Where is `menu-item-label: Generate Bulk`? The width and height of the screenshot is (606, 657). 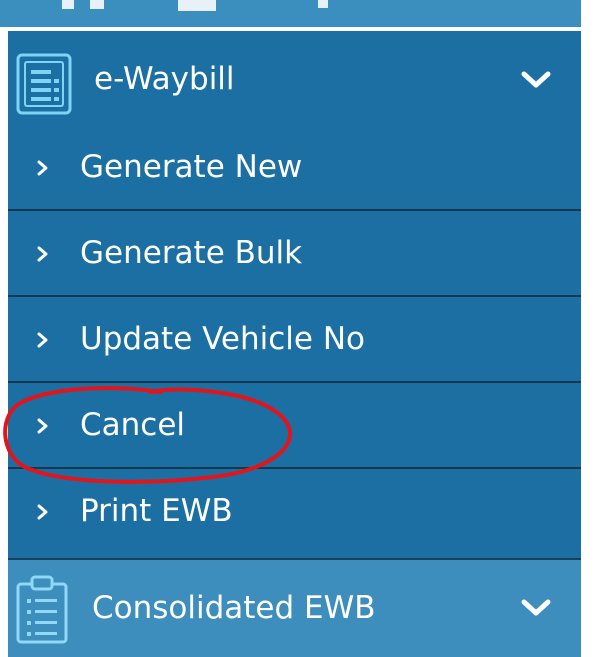
menu-item-label: Generate Bulk is located at coordinates (191, 253).